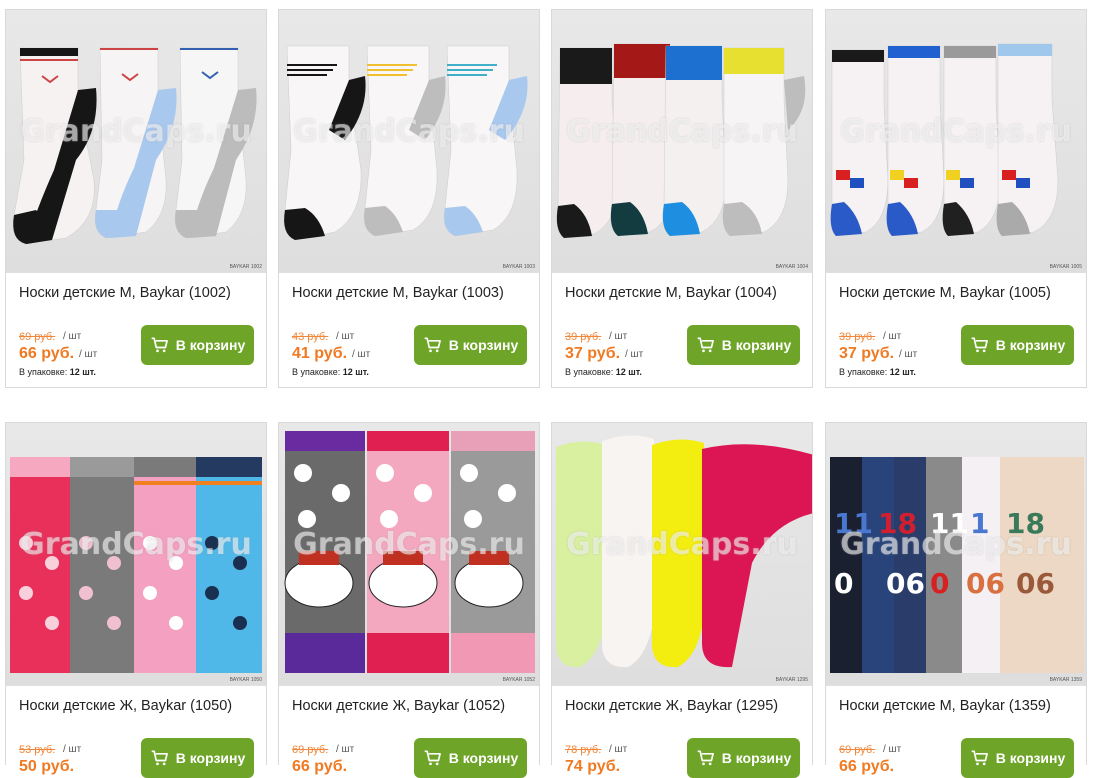  I want to click on product-photo: GrandCaps.ru BAYKAR 1004, so click(682, 141).